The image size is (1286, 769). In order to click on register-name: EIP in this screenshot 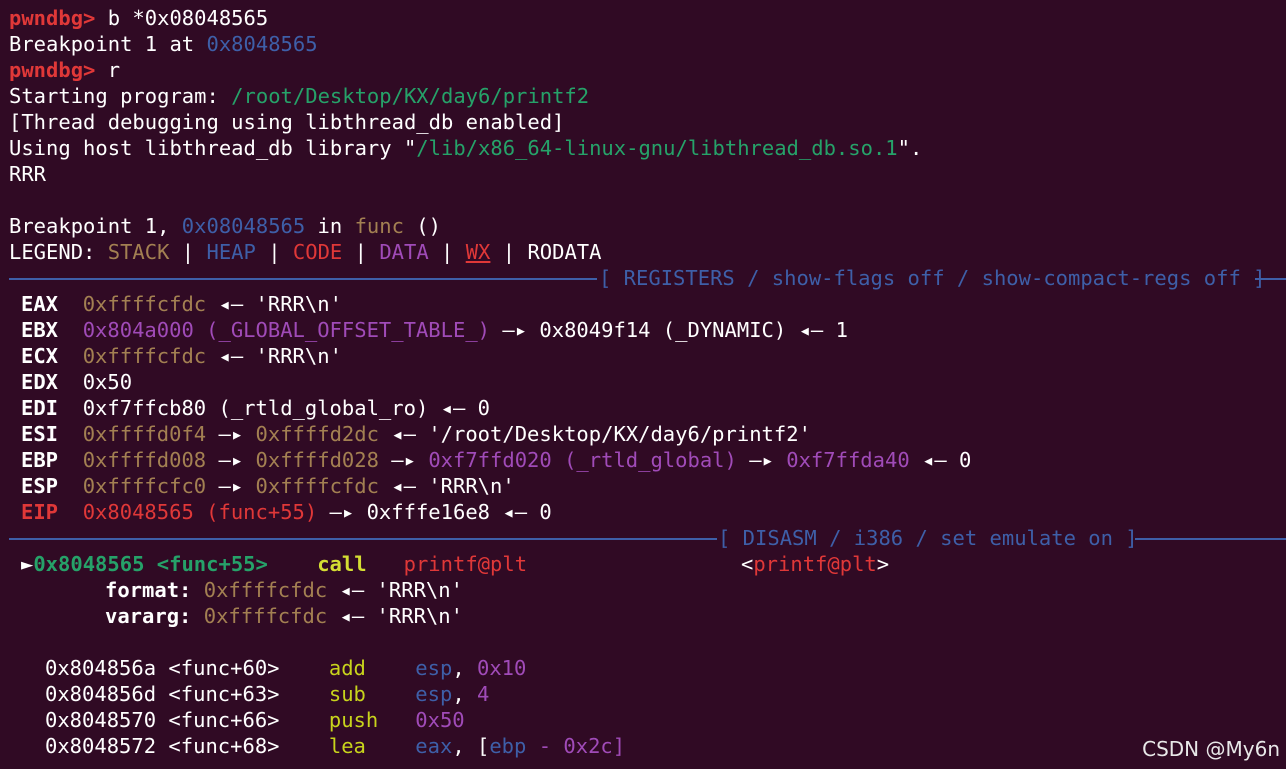, I will do `click(40, 512)`.